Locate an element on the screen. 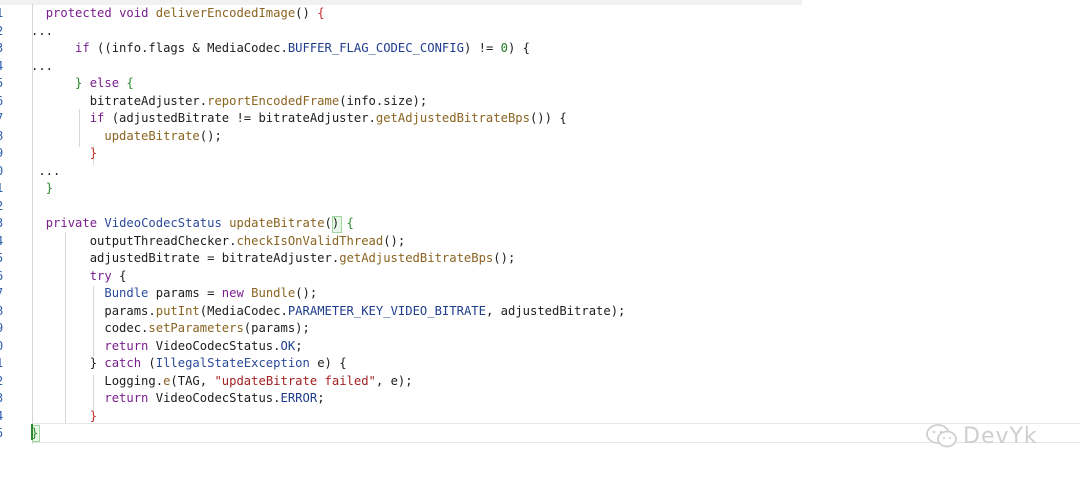  code-token: e) { is located at coordinates (332, 363).